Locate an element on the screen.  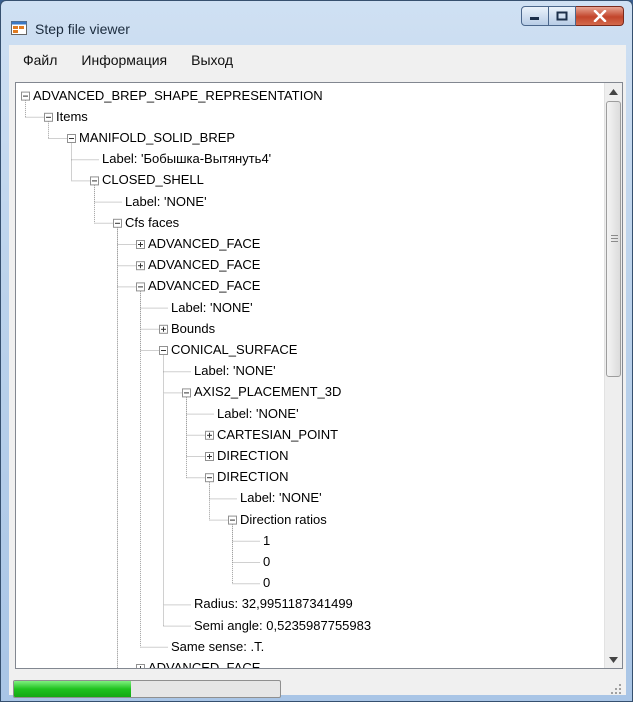
tree-node-label: Direction ratios is located at coordinates (283, 520).